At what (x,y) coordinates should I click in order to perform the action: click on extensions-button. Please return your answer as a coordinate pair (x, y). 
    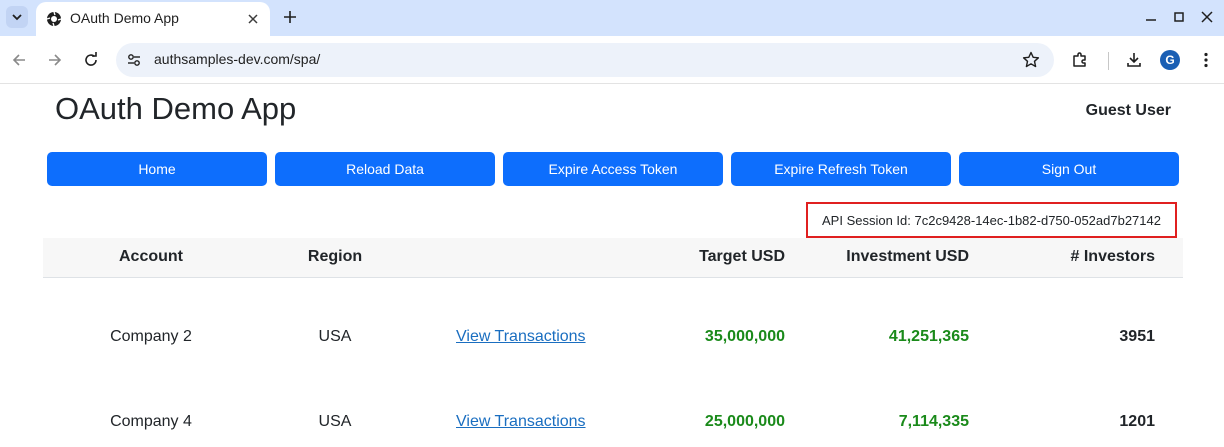
    Looking at the image, I should click on (1080, 60).